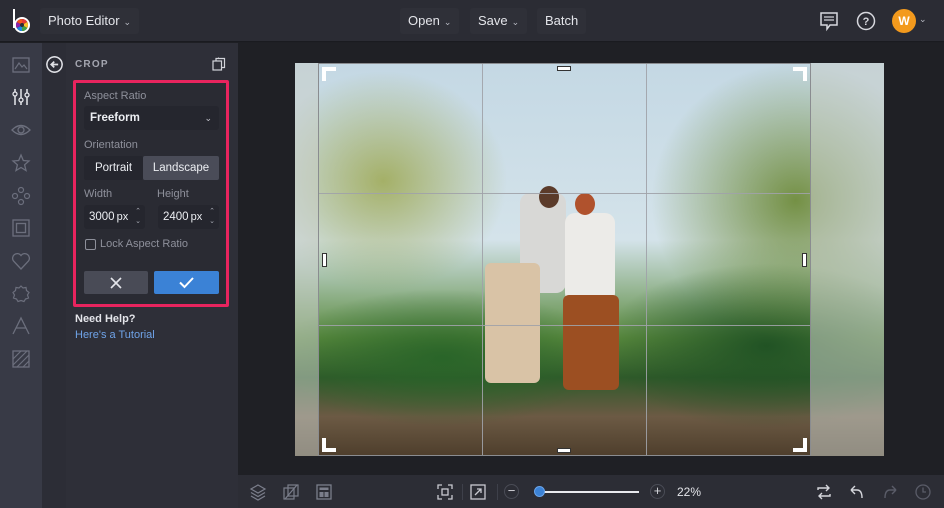 The width and height of the screenshot is (944, 508). Describe the element at coordinates (847, 259) in the screenshot. I see `outside-crop-right` at that location.